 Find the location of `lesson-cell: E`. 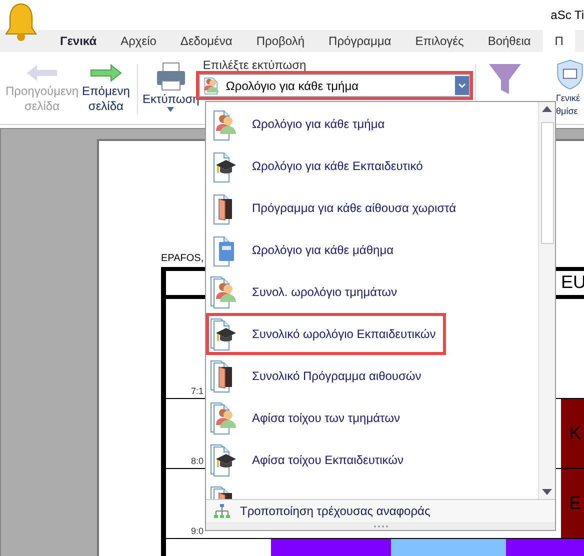

lesson-cell: E is located at coordinates (572, 504).